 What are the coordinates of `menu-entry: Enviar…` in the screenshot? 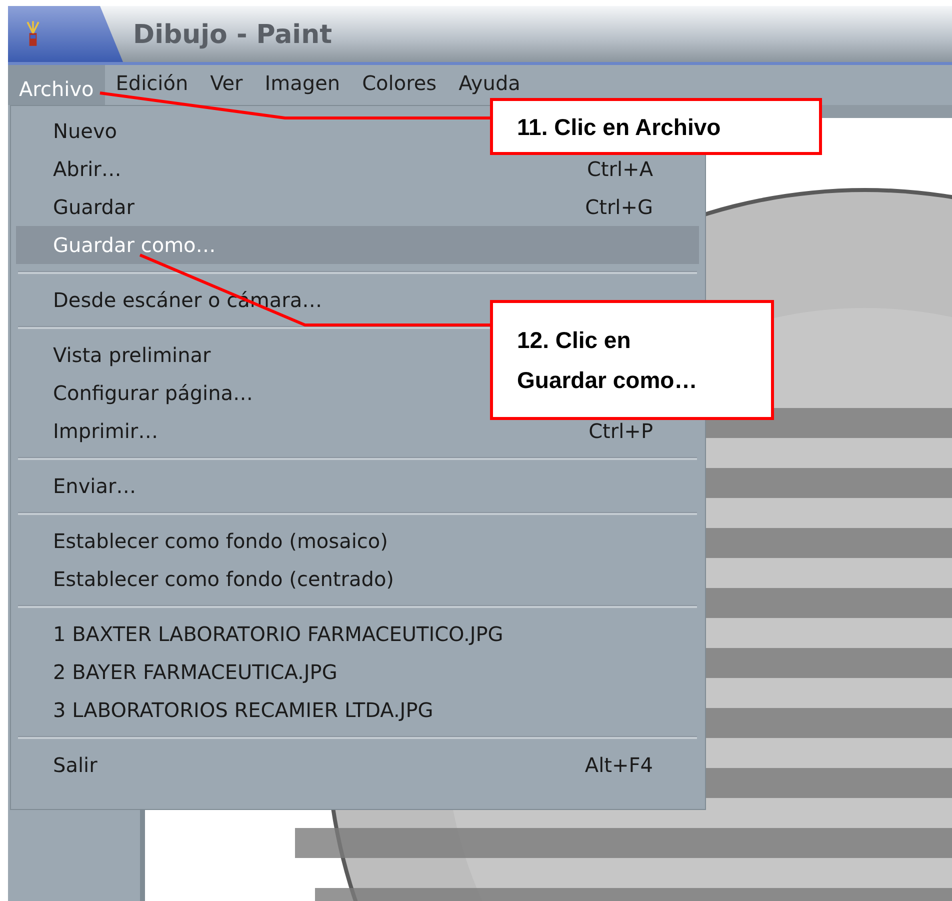 It's located at (80, 486).